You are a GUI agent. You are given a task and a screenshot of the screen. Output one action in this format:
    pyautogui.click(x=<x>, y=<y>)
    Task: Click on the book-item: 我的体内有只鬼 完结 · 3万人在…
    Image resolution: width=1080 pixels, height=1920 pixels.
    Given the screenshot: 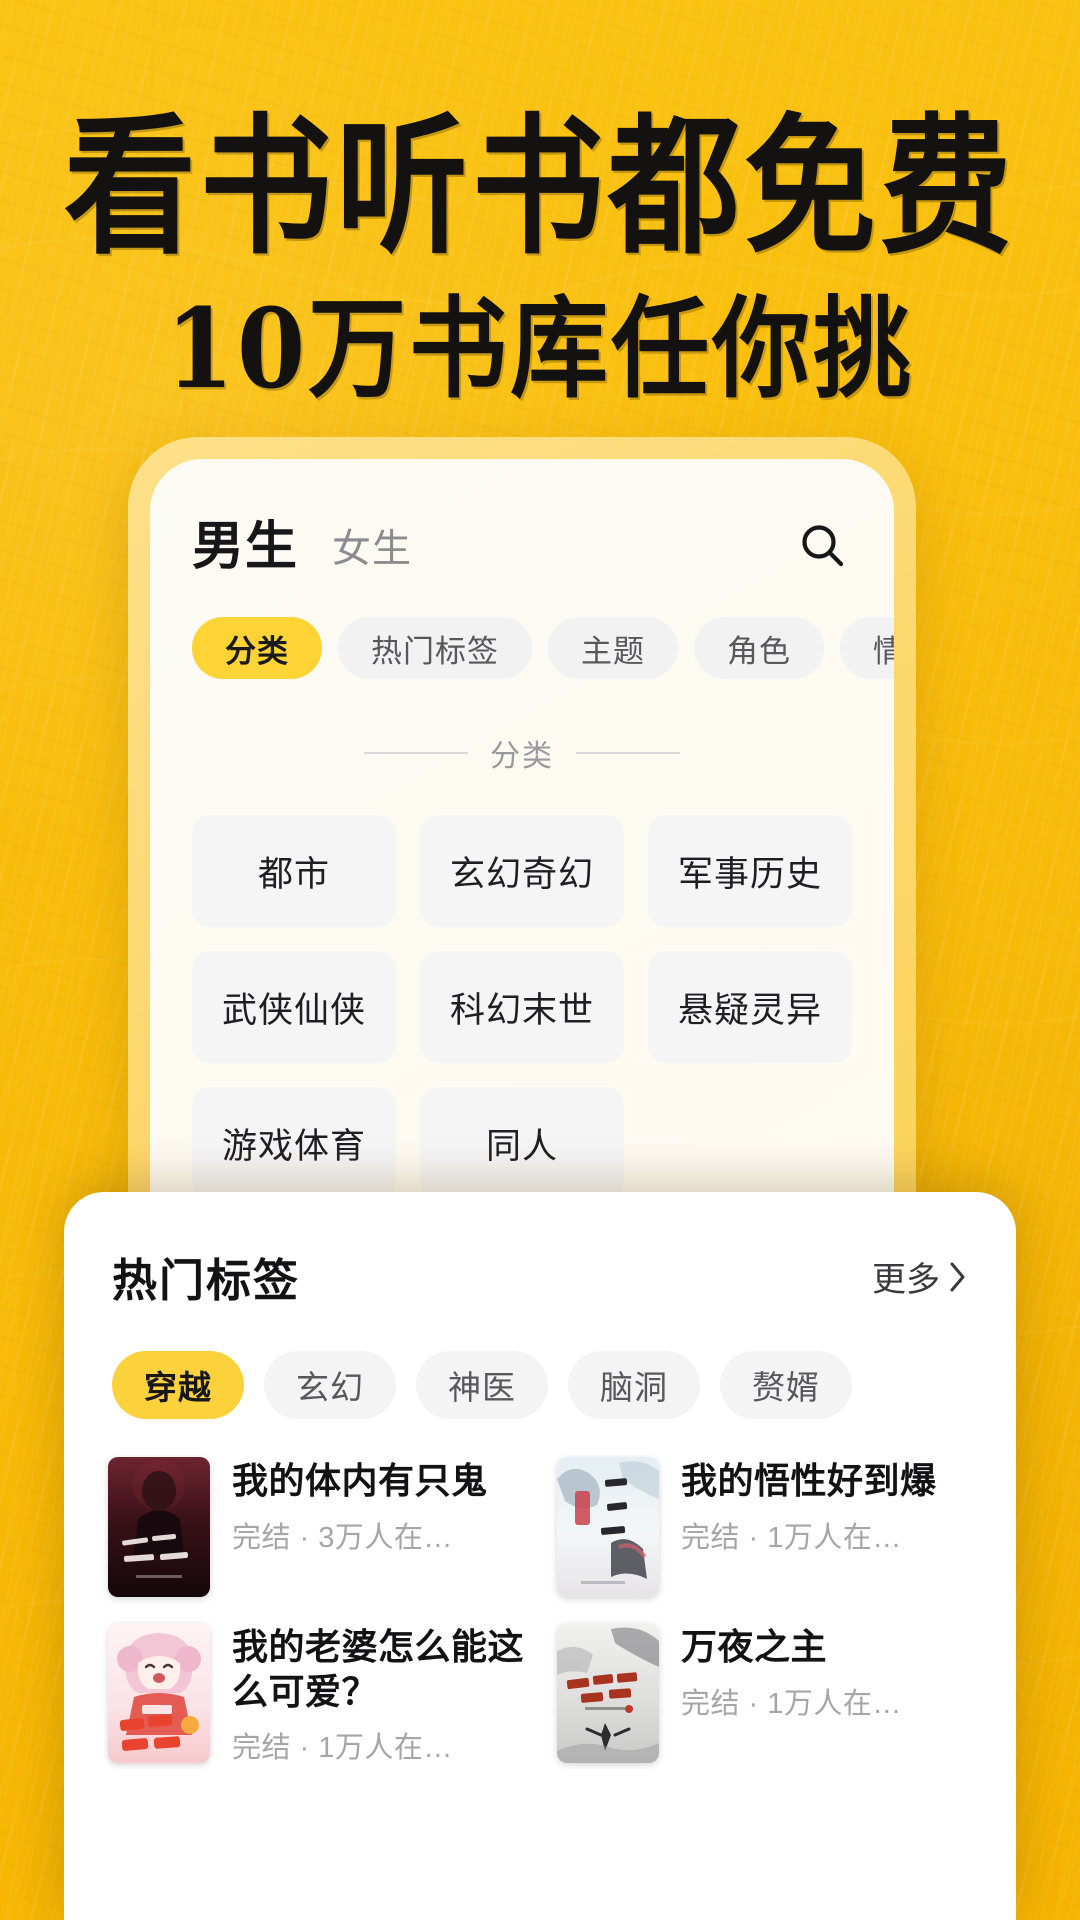 What is the action you would take?
    pyautogui.click(x=317, y=1527)
    